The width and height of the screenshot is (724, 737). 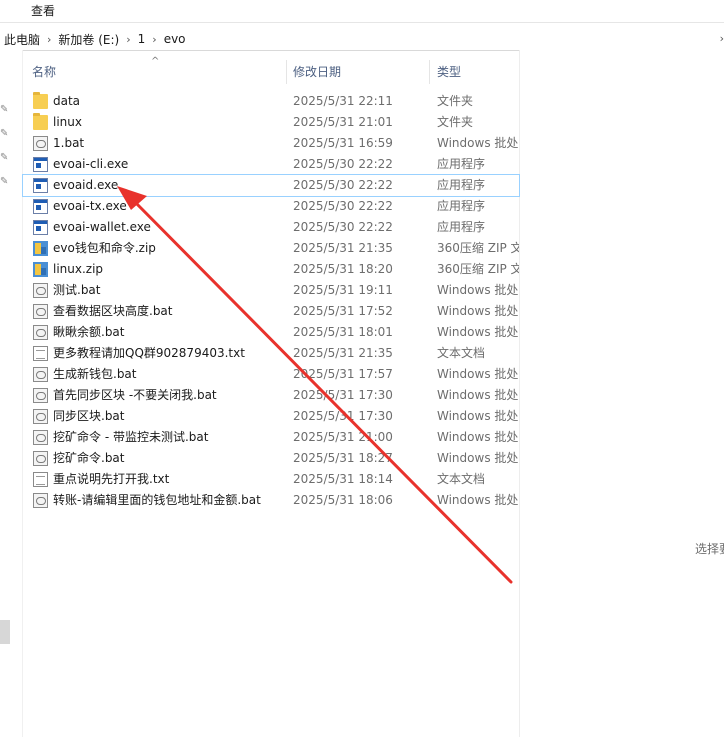 I want to click on file-date: 2025/5/31 17:57, so click(x=343, y=374).